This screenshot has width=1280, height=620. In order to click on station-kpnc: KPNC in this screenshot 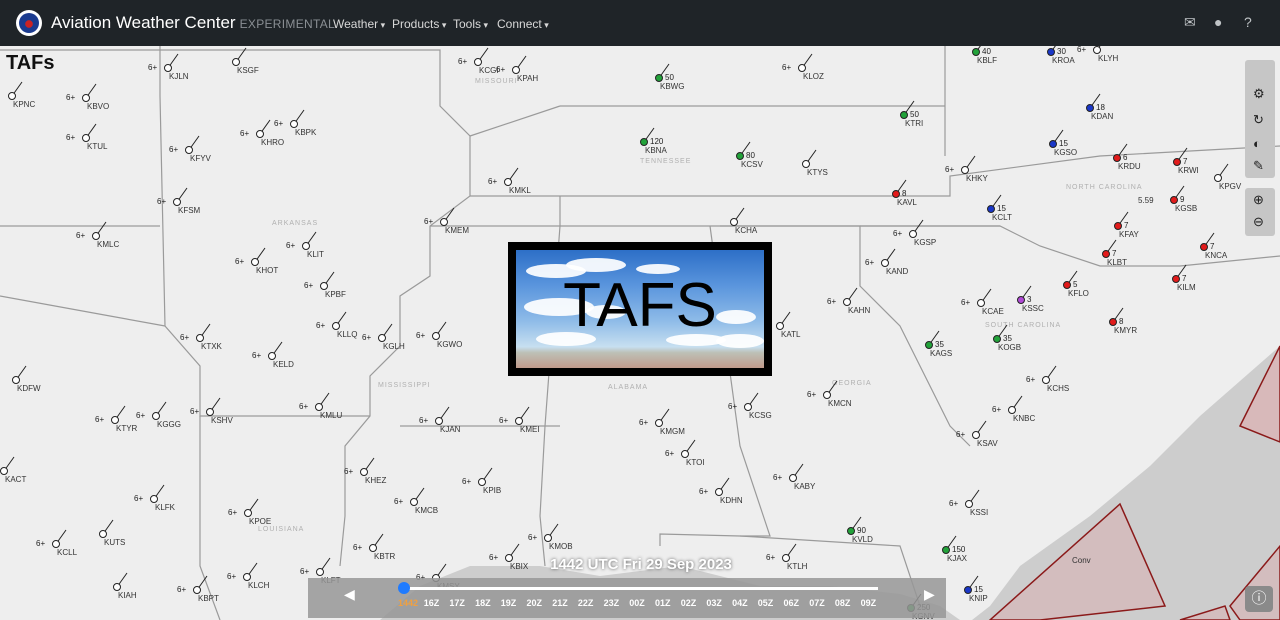, I will do `click(22, 95)`.